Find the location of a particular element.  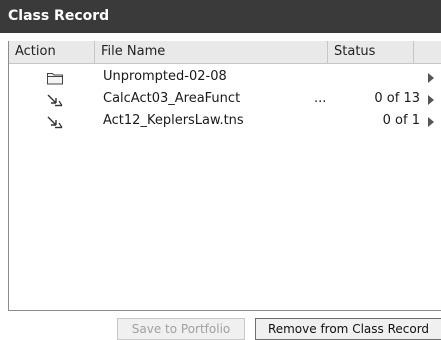

table-row: Act12_KeplersLaw.tns 0 of 1 is located at coordinates (225, 122).